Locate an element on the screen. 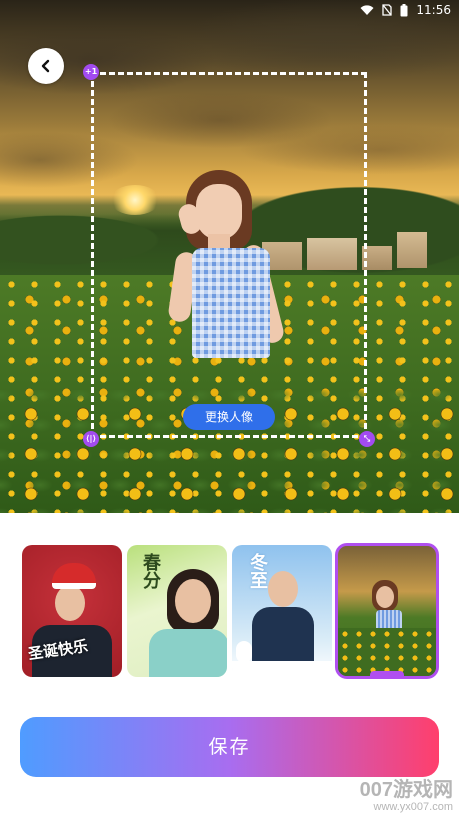  add-handle: +1 is located at coordinates (91, 72).